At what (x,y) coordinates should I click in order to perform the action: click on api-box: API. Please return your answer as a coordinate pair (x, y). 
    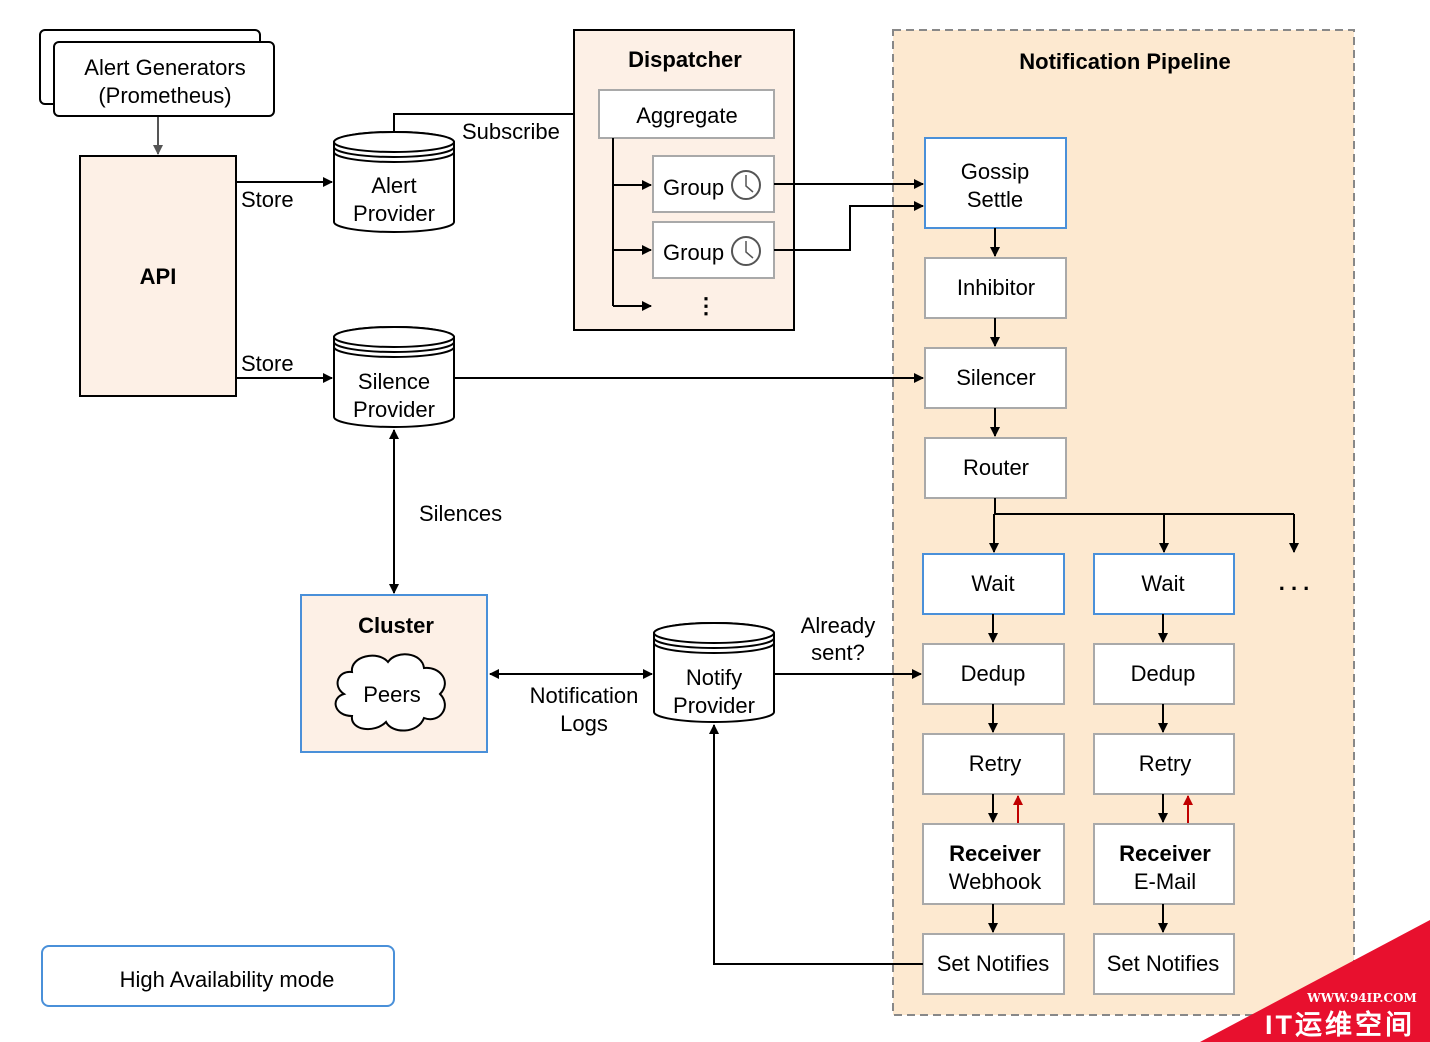
    Looking at the image, I should click on (158, 276).